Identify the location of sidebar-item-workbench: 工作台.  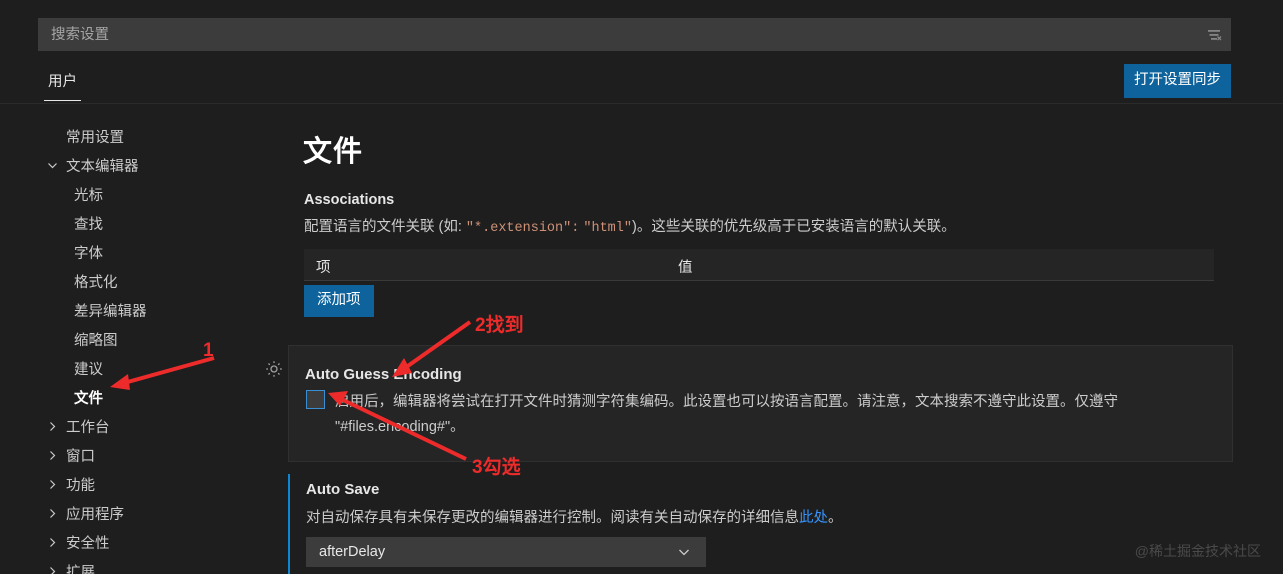
(127, 426).